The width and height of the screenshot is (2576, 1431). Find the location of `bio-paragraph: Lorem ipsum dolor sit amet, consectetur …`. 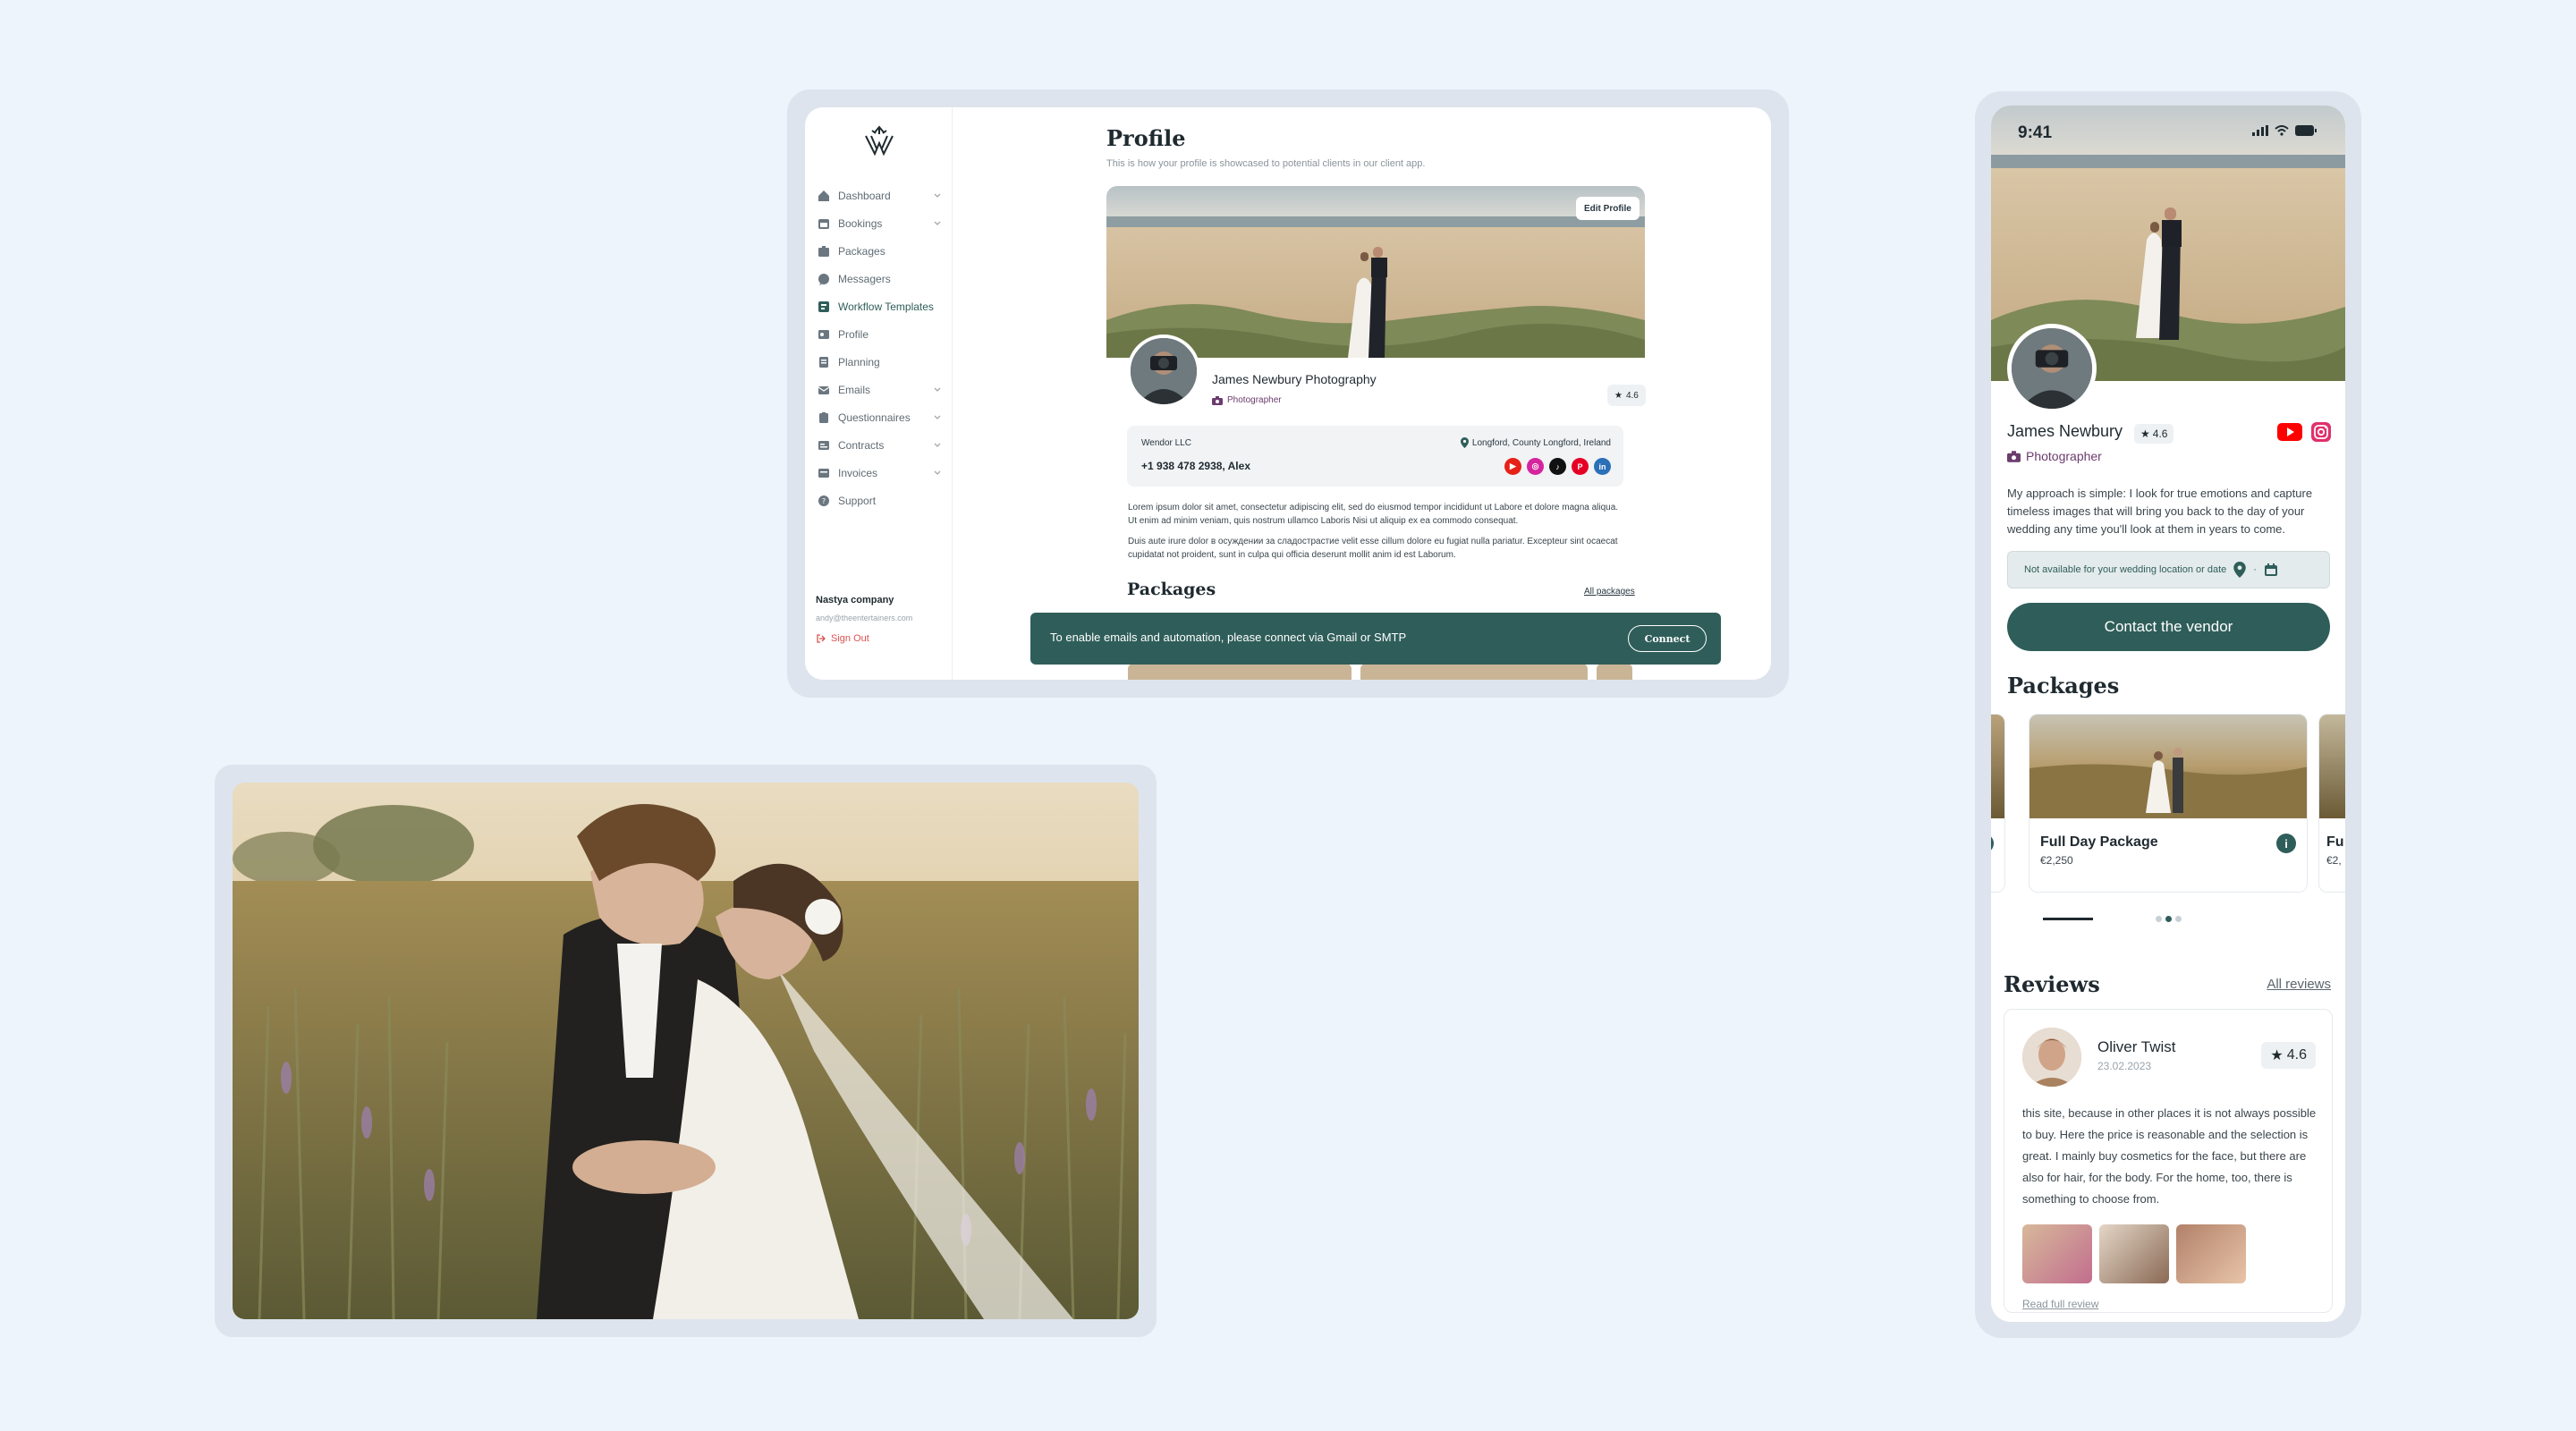

bio-paragraph: Lorem ipsum dolor sit amet, consectetur … is located at coordinates (1373, 514).